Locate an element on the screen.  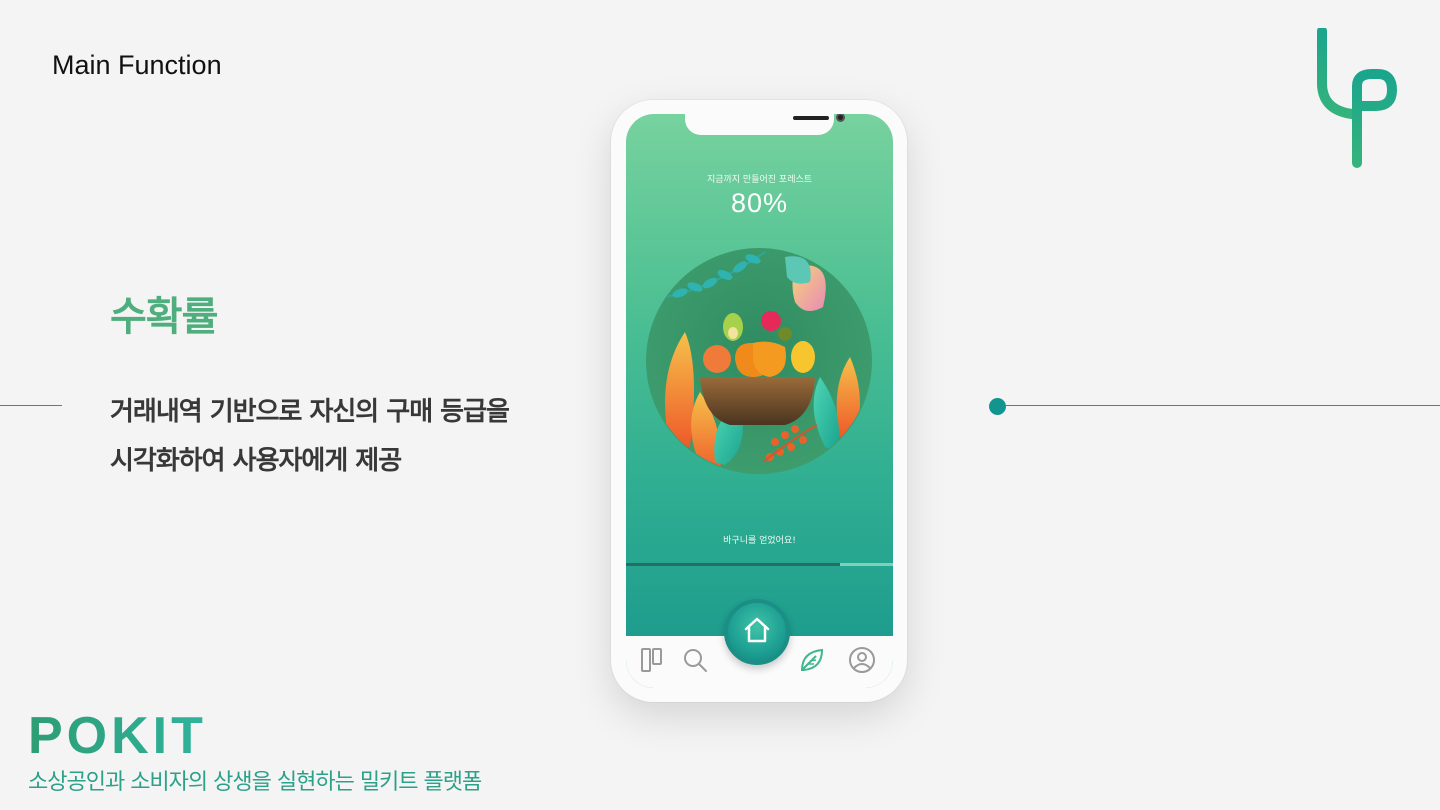
progress-bar is located at coordinates (759, 564).